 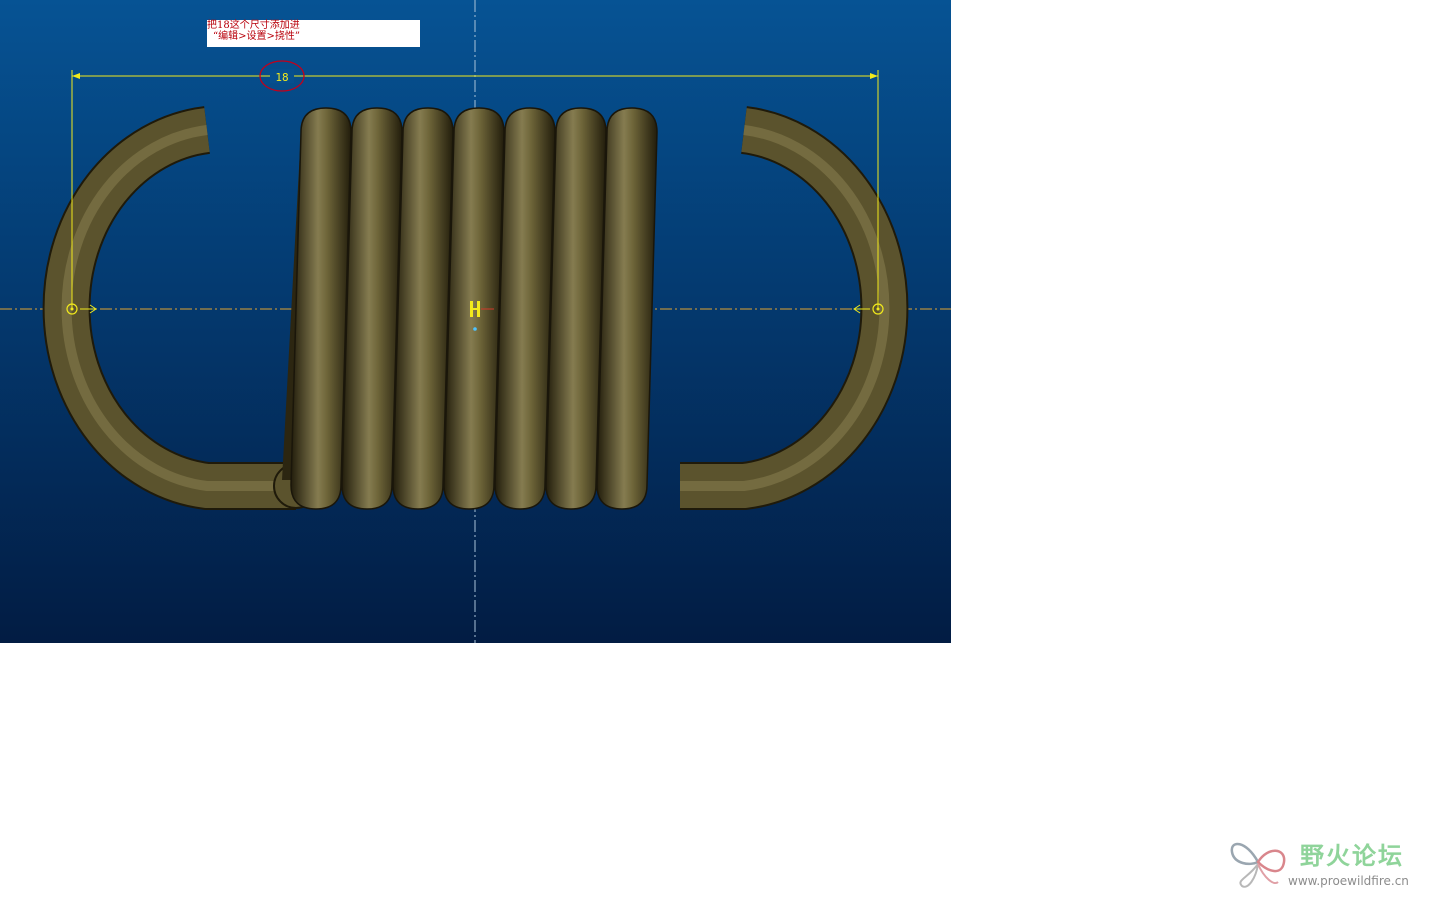 I want to click on watermark-url: www.proewildfire.cn, so click(x=1348, y=881).